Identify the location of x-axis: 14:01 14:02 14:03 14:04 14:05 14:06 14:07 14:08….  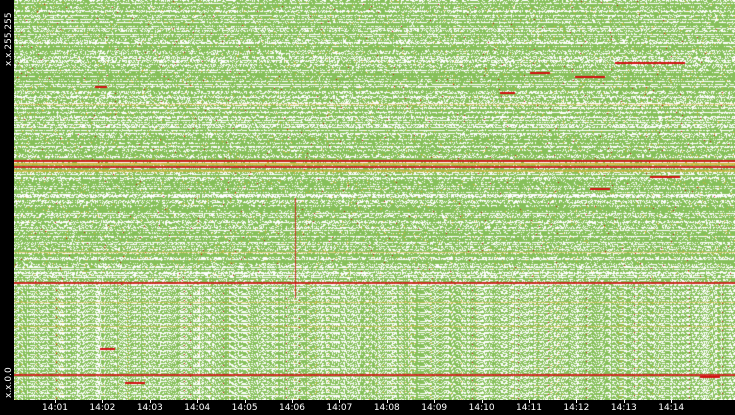
(374, 407).